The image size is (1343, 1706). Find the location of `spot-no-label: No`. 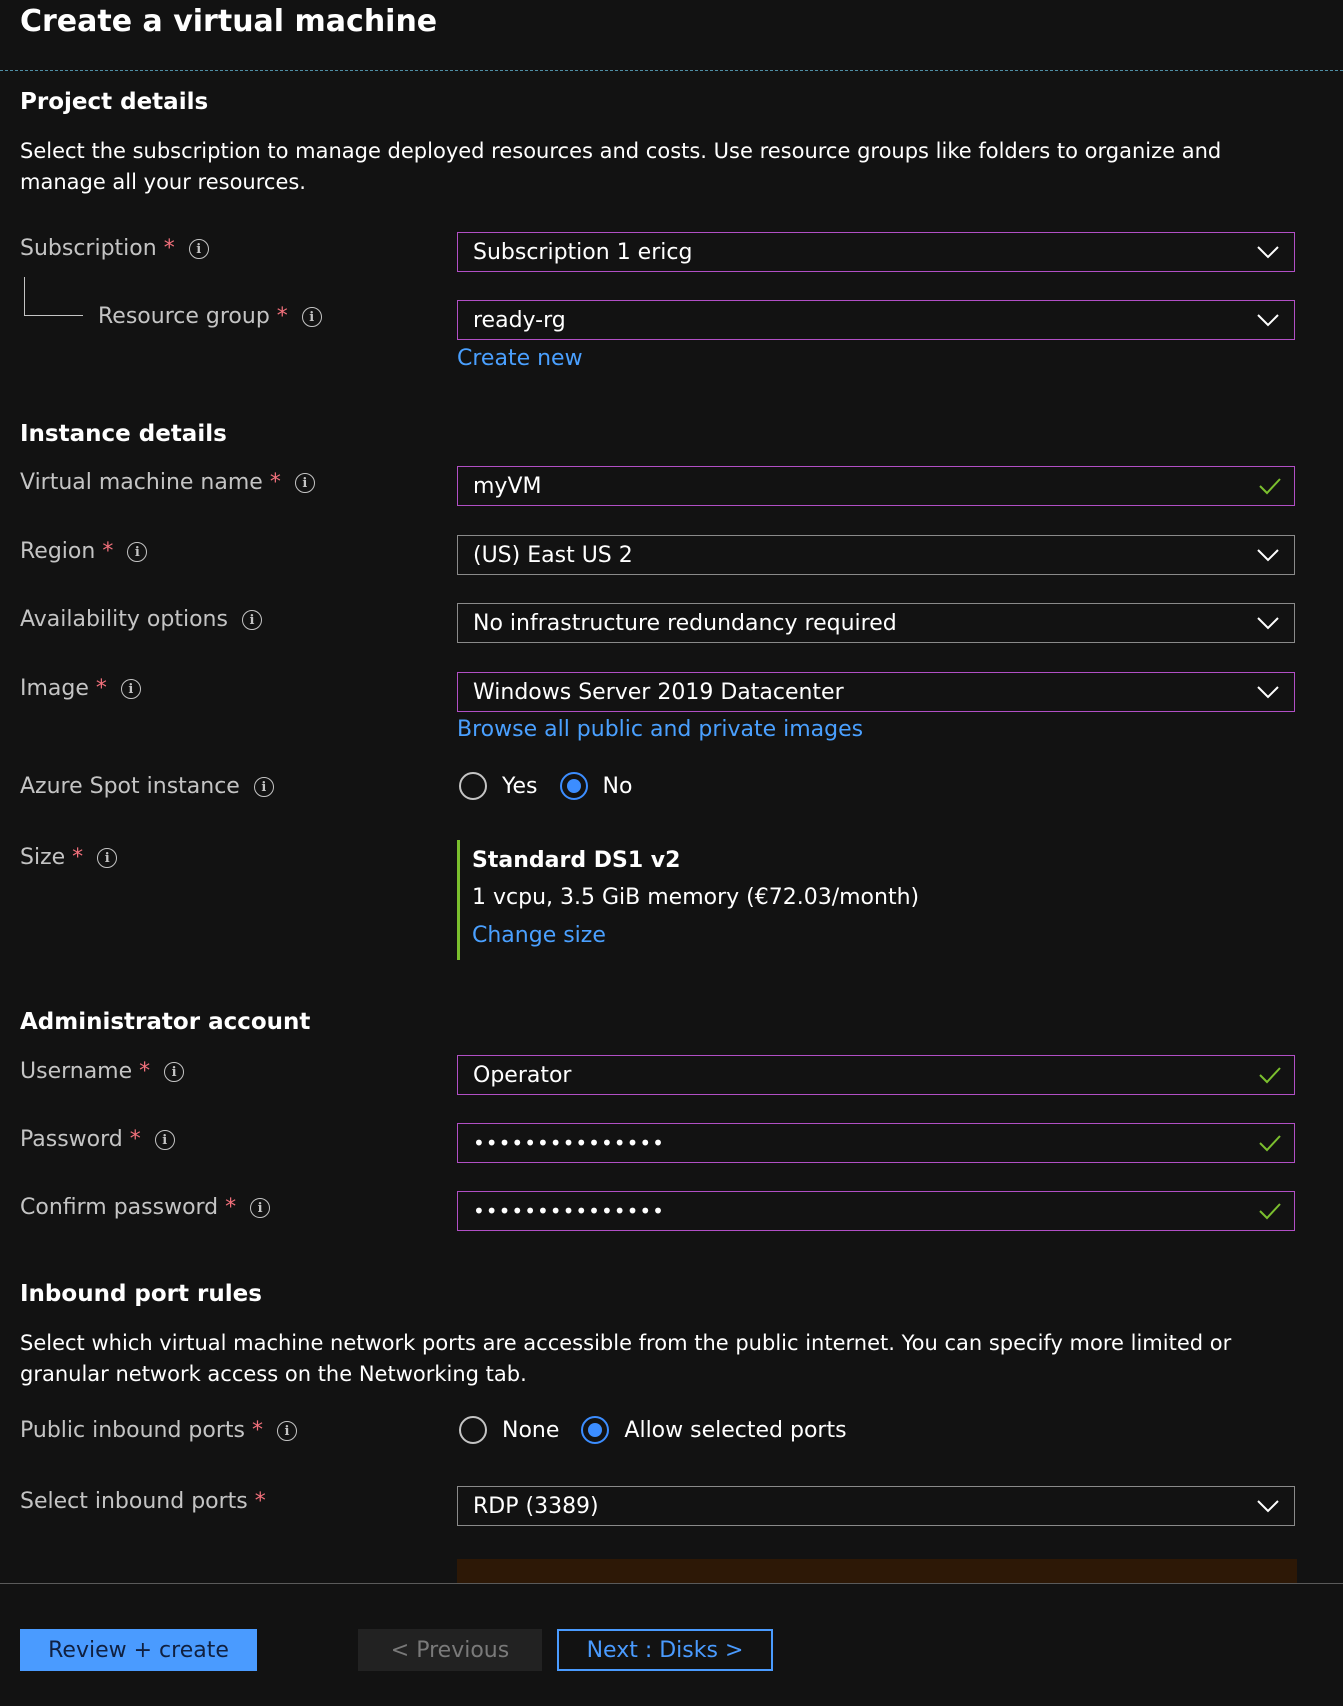

spot-no-label: No is located at coordinates (617, 786).